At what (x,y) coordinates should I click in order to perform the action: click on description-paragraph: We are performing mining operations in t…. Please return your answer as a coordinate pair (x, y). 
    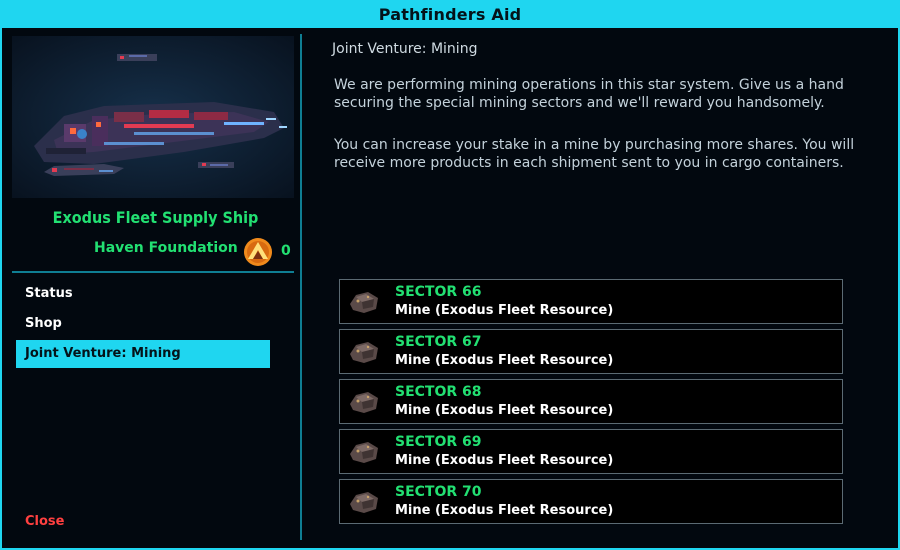
    Looking at the image, I should click on (589, 94).